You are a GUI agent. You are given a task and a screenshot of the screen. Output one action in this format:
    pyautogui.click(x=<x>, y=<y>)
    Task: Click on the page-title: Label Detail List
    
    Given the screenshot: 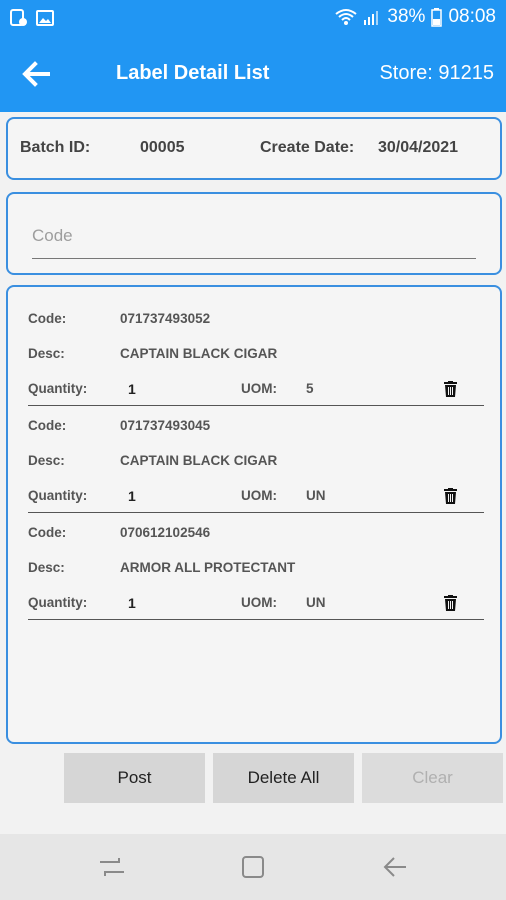 What is the action you would take?
    pyautogui.click(x=193, y=73)
    